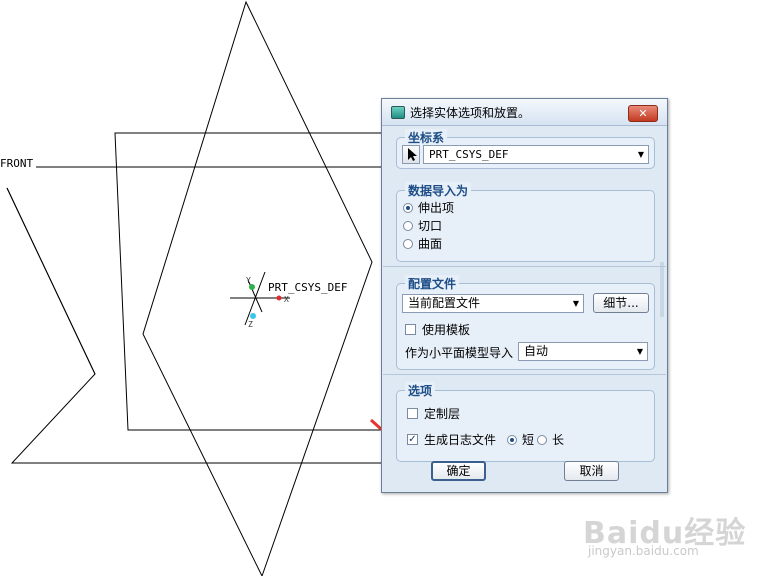  Describe the element at coordinates (398, 112) in the screenshot. I see `dialog-app-icon` at that location.